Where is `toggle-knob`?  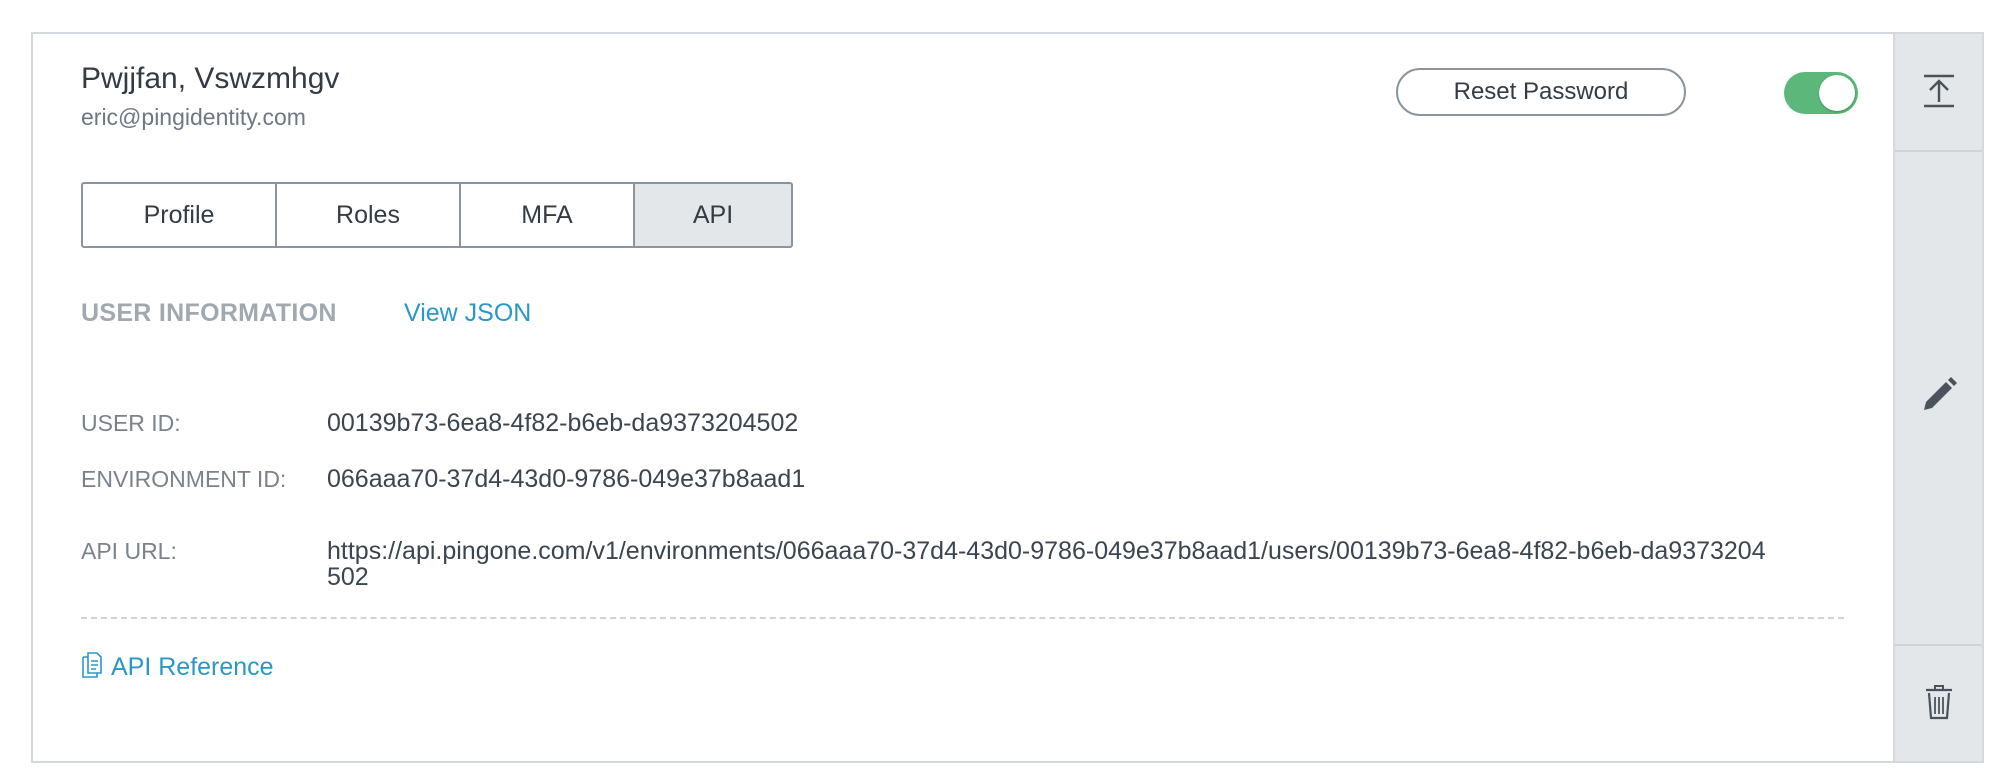 toggle-knob is located at coordinates (1837, 93).